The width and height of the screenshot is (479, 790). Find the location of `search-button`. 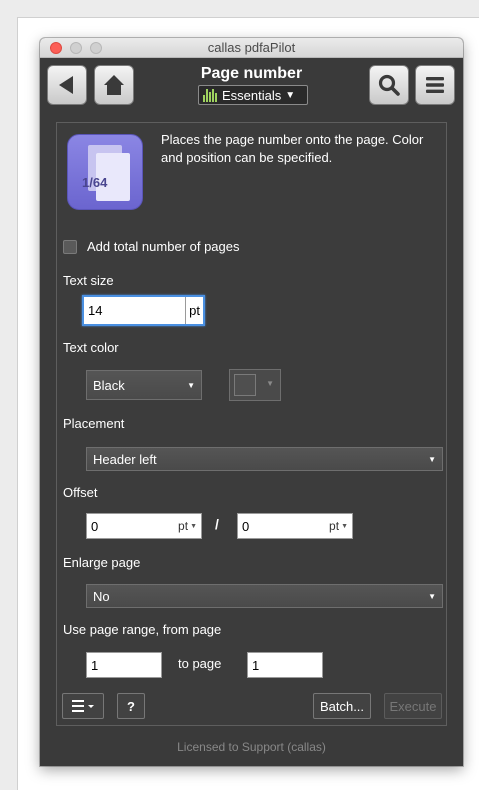

search-button is located at coordinates (389, 85).